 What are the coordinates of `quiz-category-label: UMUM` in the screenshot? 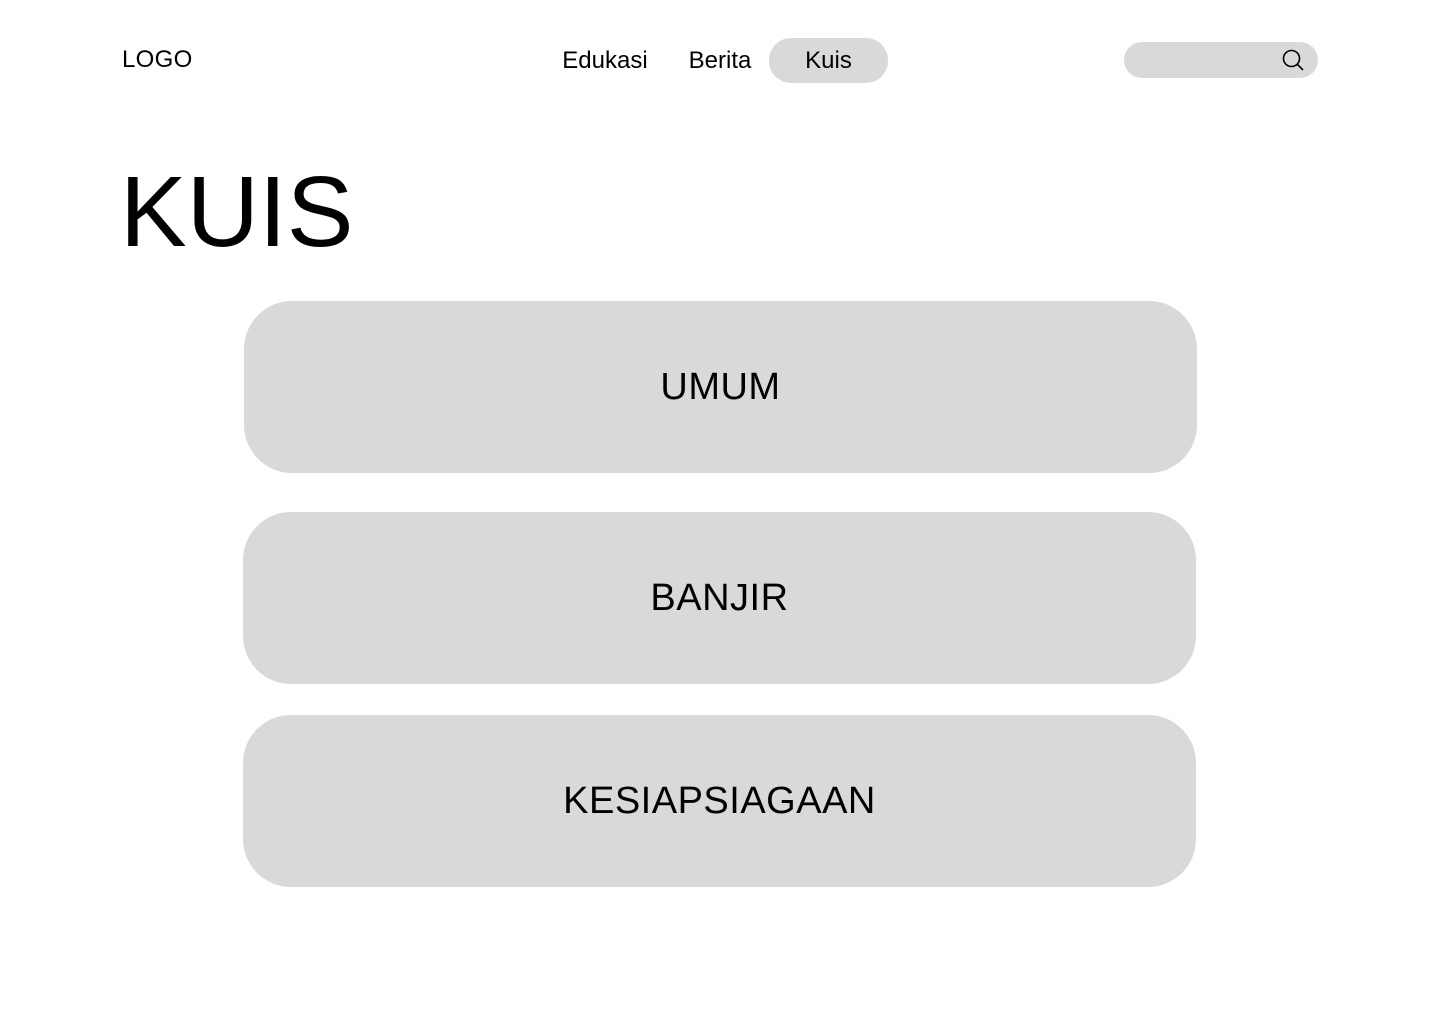 It's located at (720, 386).